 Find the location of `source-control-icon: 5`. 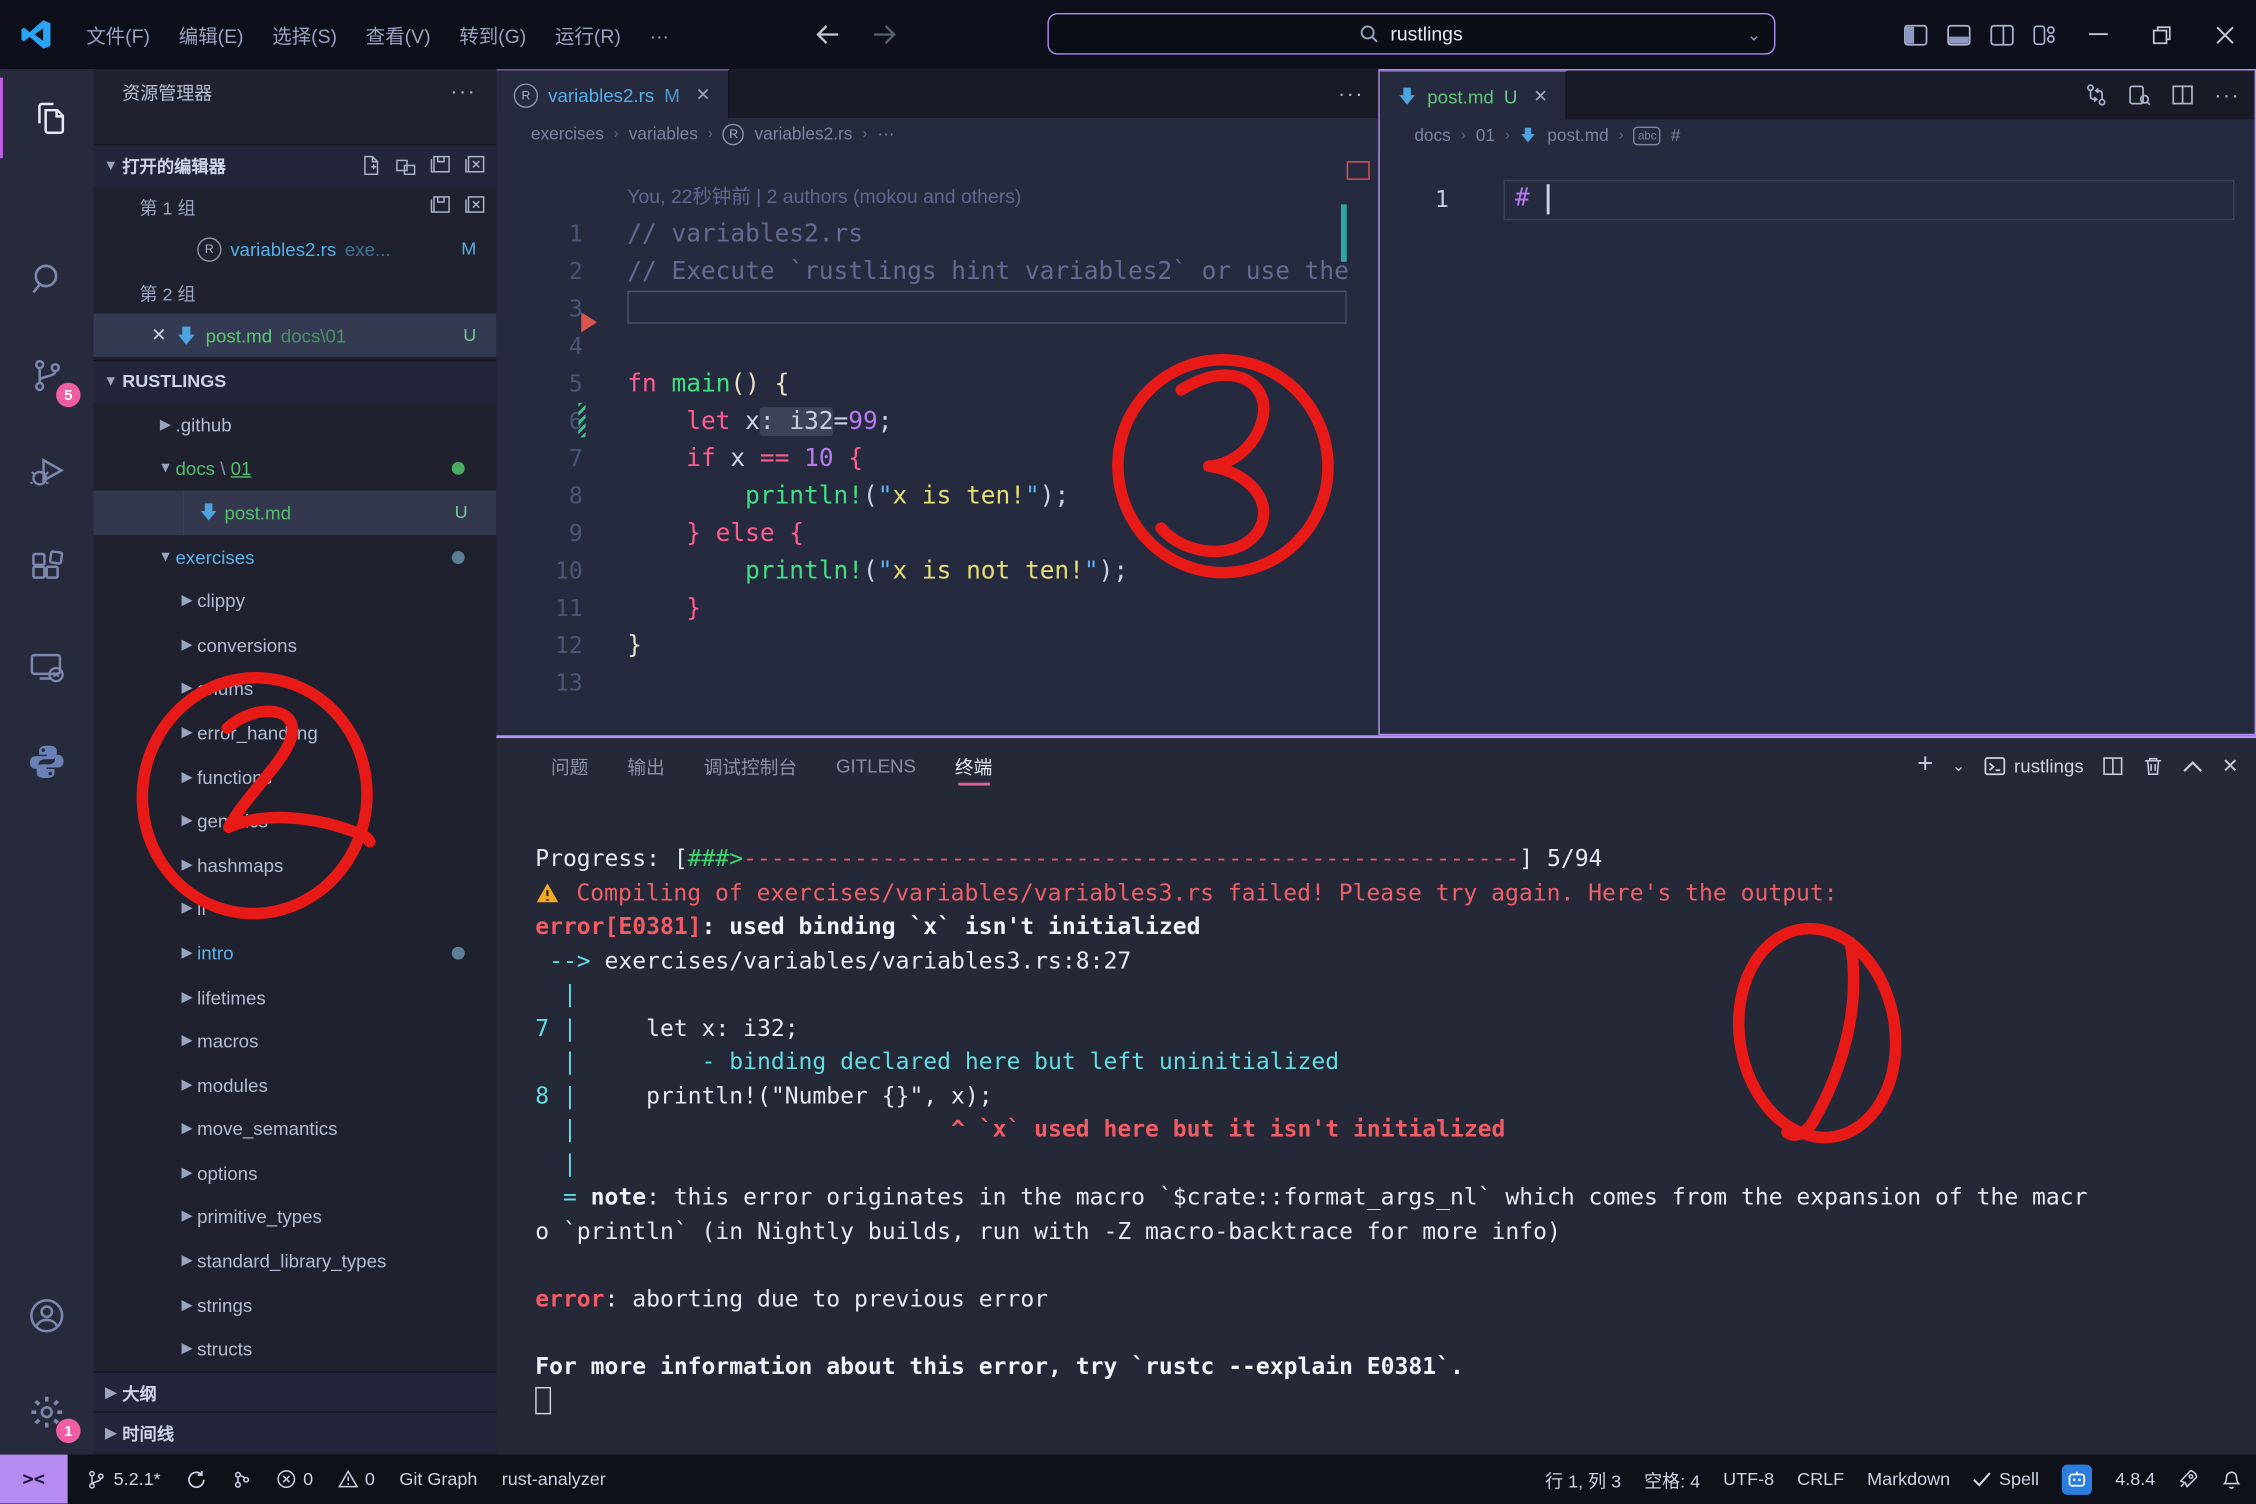

source-control-icon: 5 is located at coordinates (47, 375).